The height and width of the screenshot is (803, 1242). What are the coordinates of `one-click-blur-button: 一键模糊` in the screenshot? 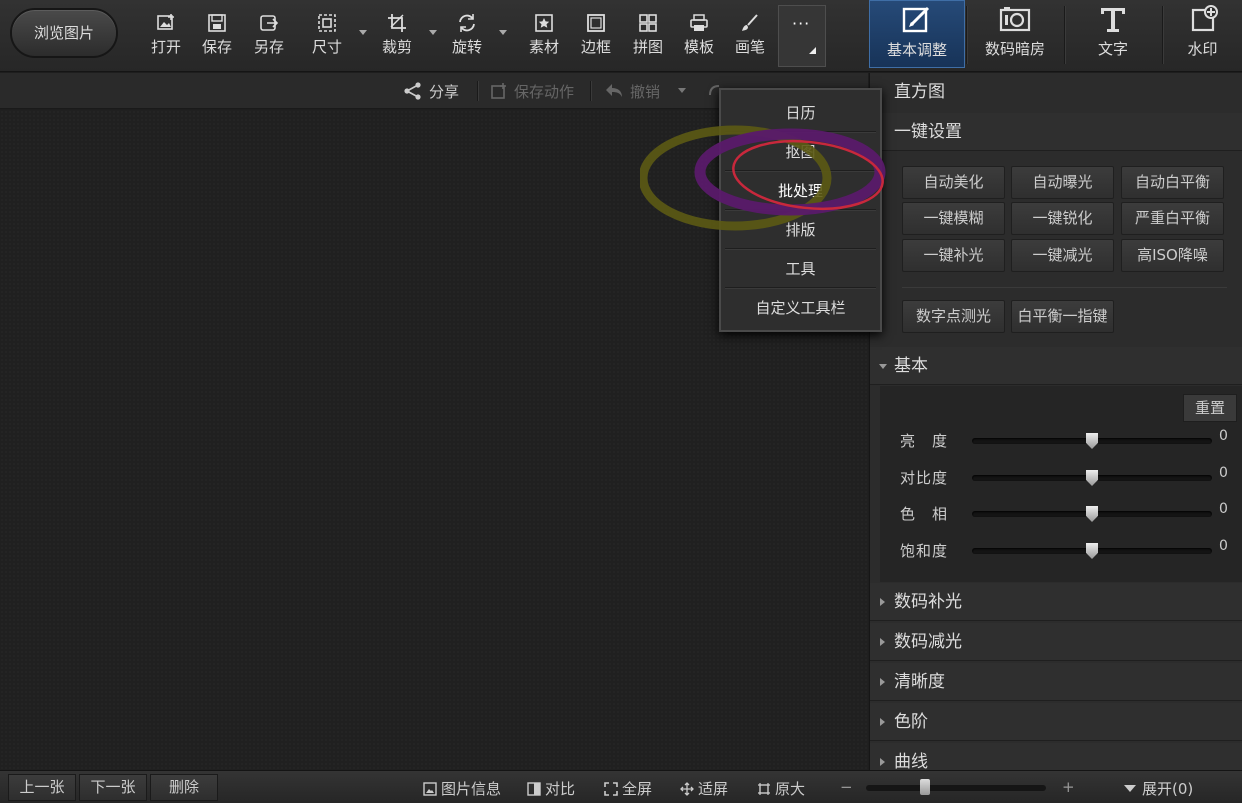 It's located at (953, 218).